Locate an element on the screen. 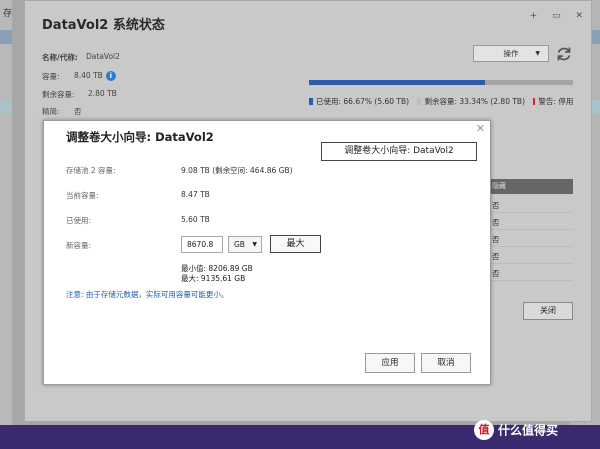 Image resolution: width=600 pixels, height=449 pixels. status-window-title: DataVol2 系统状态 is located at coordinates (103, 25).